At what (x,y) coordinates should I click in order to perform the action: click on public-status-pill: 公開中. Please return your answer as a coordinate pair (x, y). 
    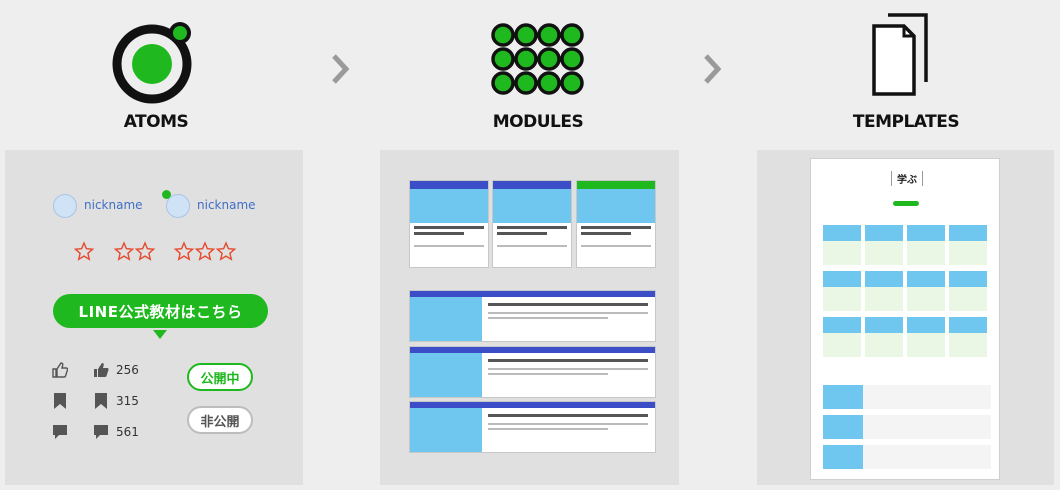
    Looking at the image, I should click on (220, 377).